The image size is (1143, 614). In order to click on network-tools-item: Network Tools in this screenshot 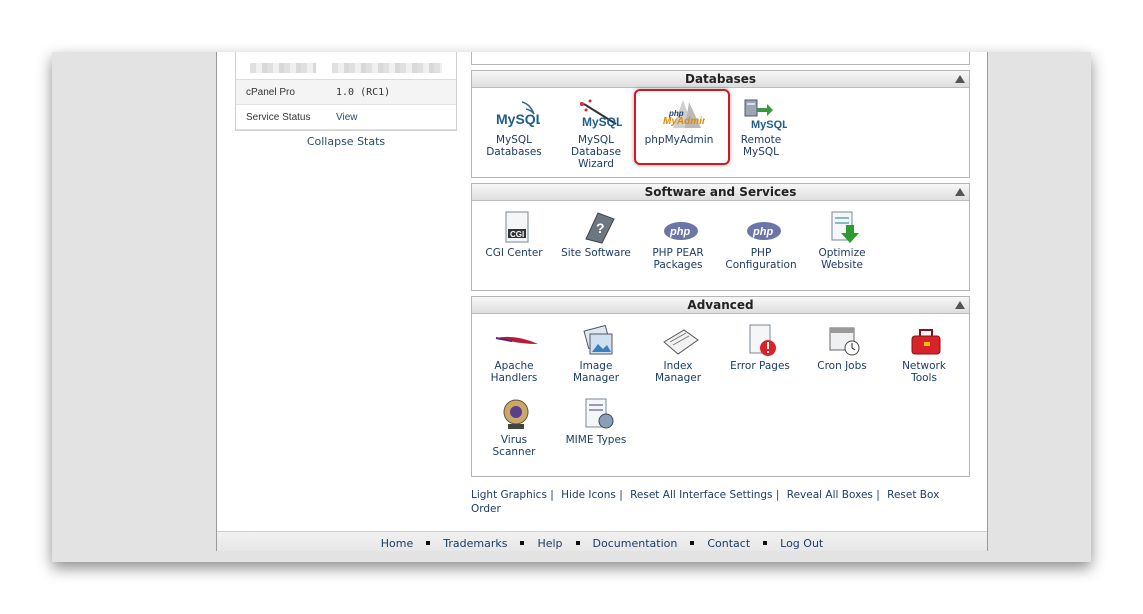, I will do `click(924, 354)`.